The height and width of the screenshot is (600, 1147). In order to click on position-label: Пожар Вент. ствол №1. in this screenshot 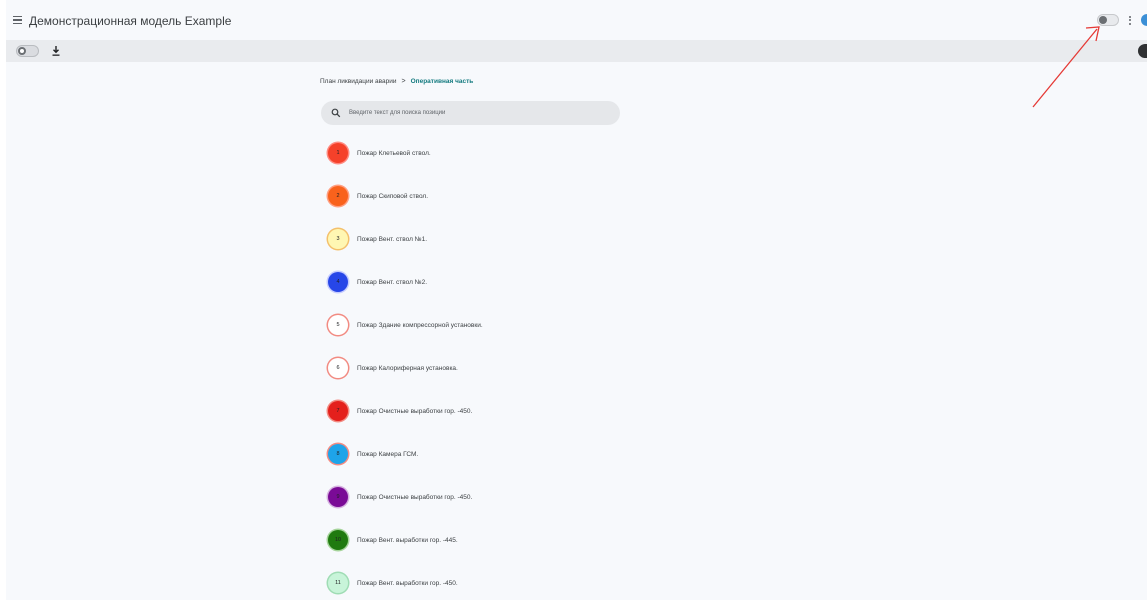, I will do `click(392, 239)`.